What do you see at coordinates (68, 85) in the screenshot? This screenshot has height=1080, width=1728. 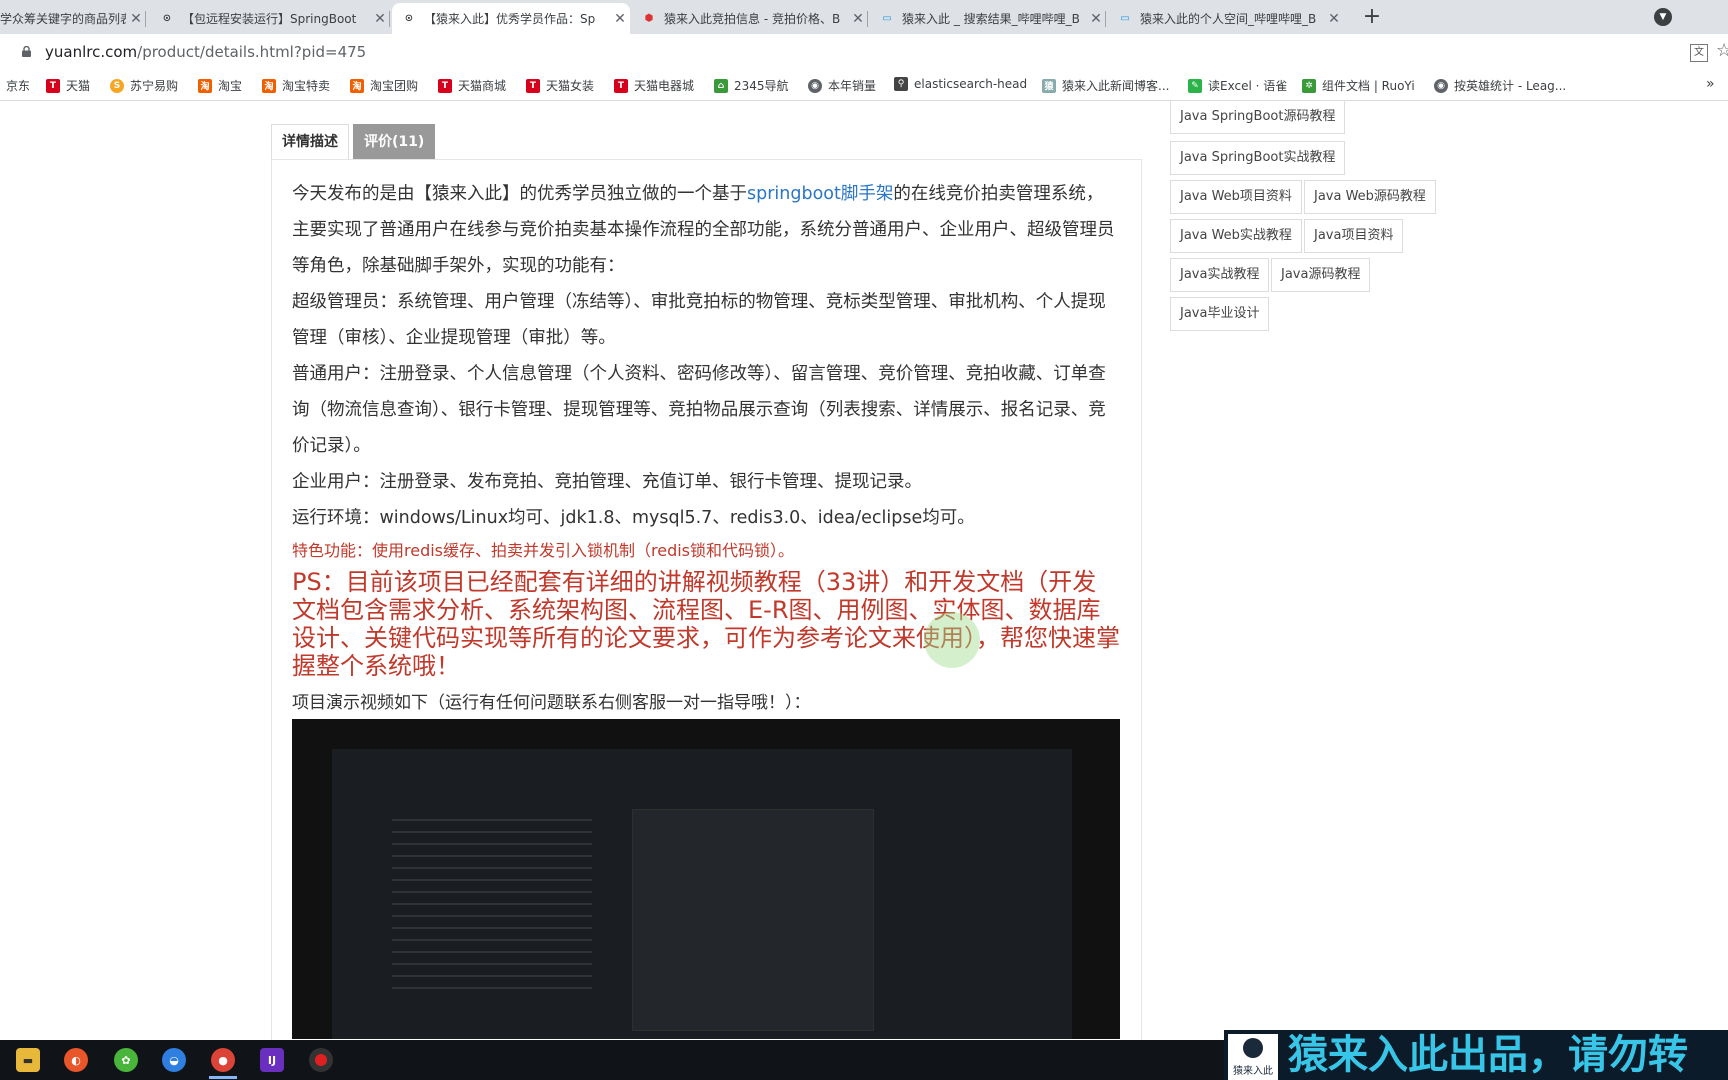 I see `bookmark-item: T 天猫` at bounding box center [68, 85].